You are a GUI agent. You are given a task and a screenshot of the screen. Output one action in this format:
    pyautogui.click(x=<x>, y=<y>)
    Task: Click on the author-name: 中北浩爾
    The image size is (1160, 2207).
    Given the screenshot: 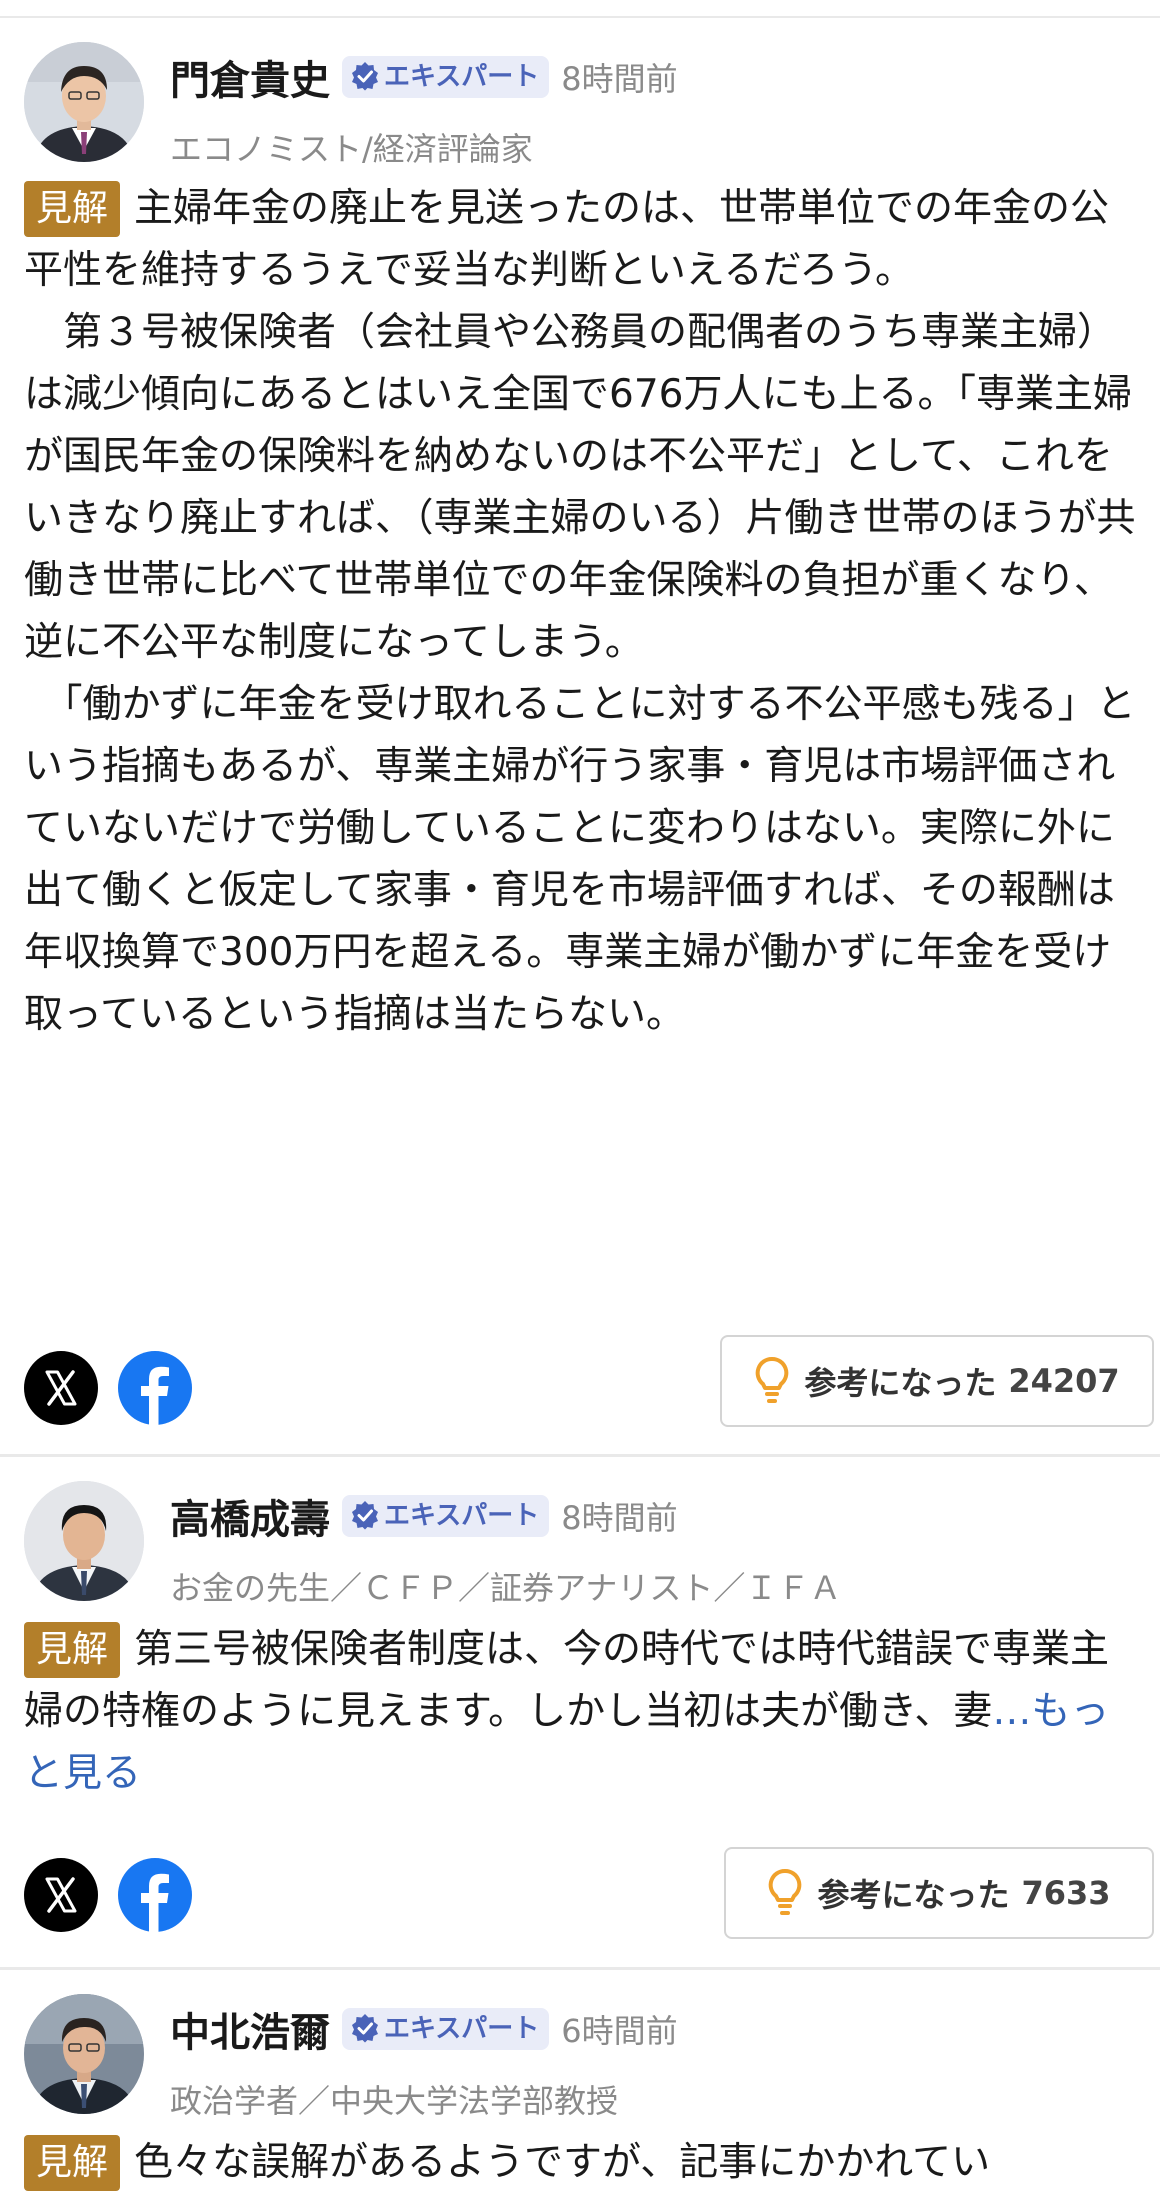 What is the action you would take?
    pyautogui.click(x=250, y=2033)
    